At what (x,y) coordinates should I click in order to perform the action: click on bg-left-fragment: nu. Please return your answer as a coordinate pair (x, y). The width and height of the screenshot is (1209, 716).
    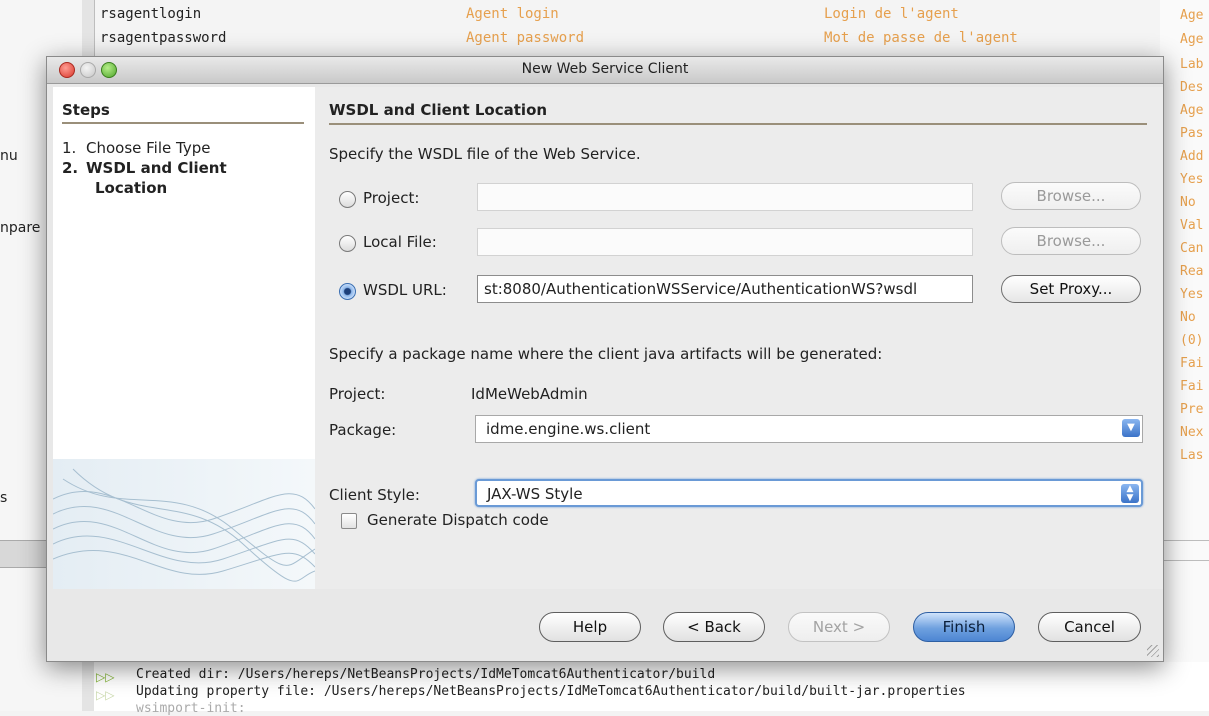
    Looking at the image, I should click on (9, 156).